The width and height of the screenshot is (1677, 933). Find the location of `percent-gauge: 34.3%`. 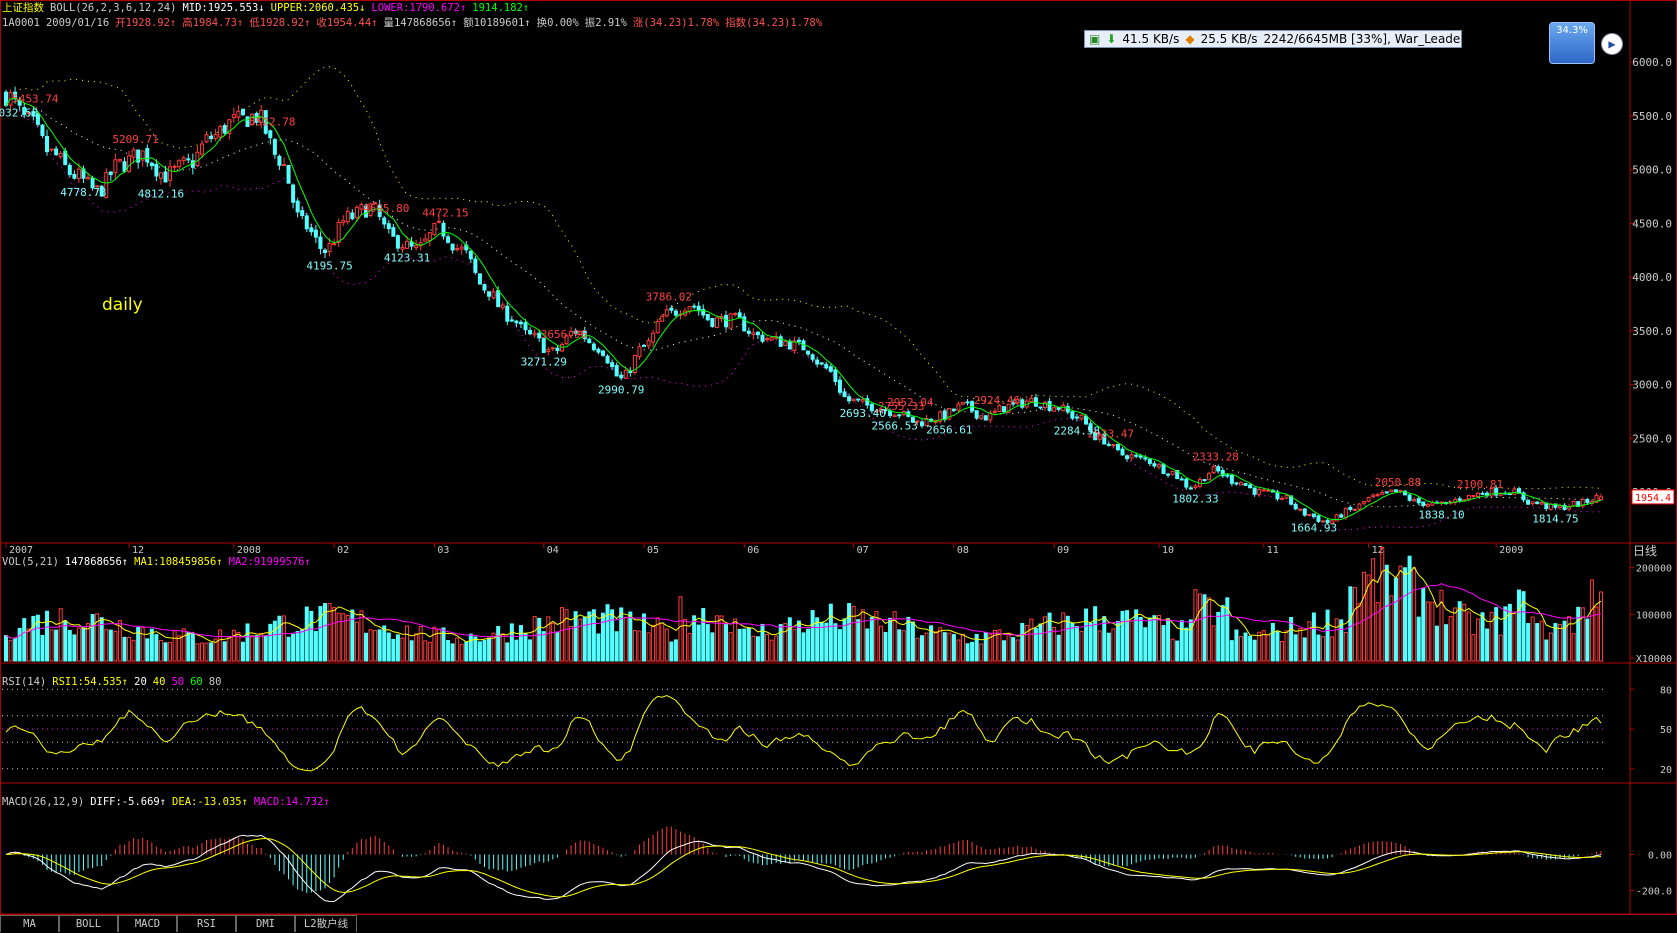

percent-gauge: 34.3% is located at coordinates (1572, 43).